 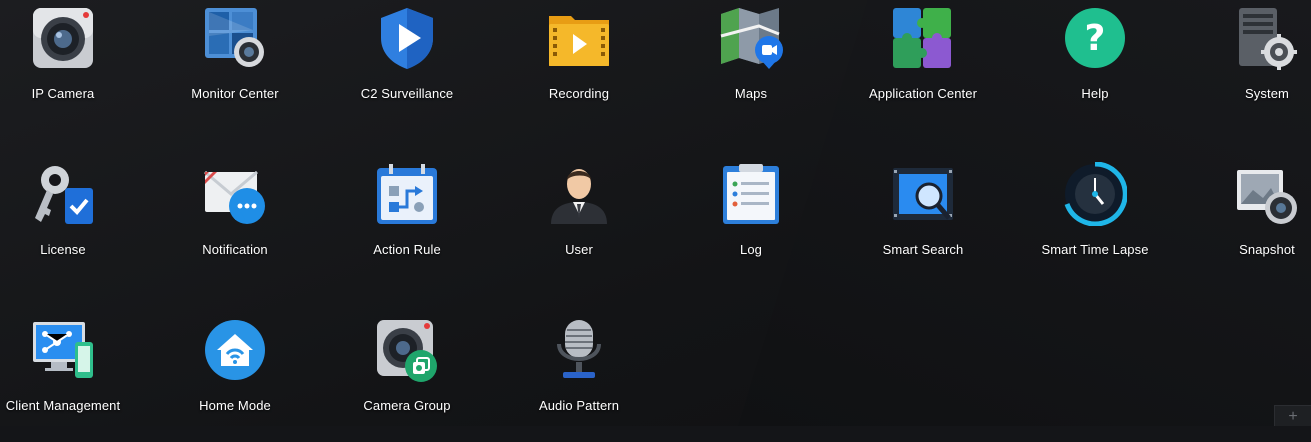 I want to click on app-license: License, so click(x=69, y=221).